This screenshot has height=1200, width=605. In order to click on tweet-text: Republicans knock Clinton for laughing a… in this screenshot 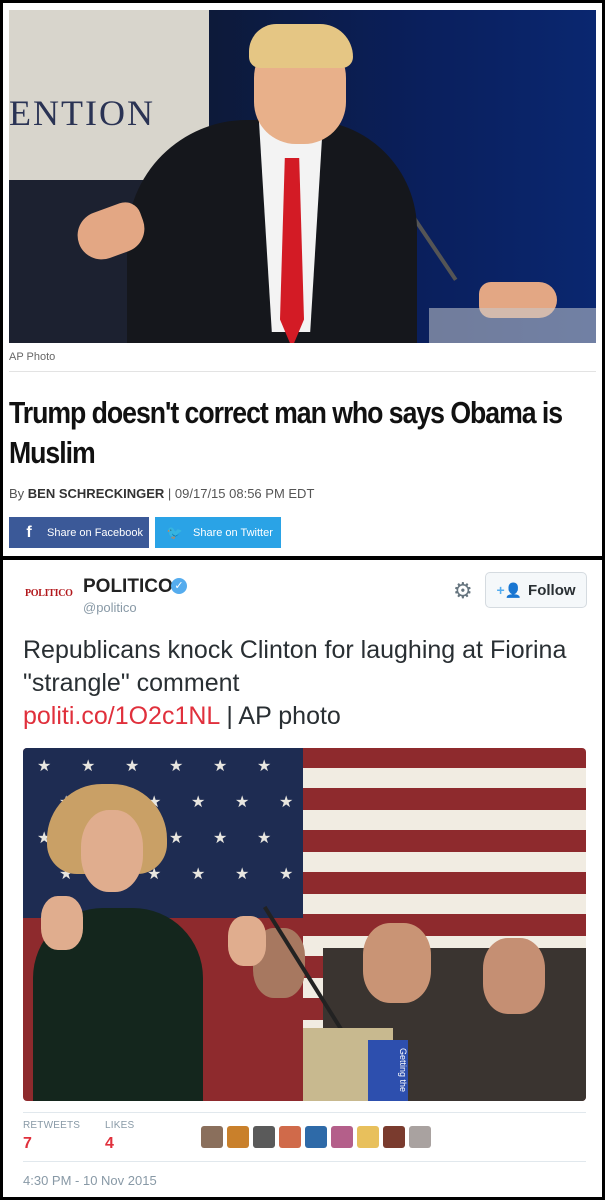, I will do `click(295, 683)`.